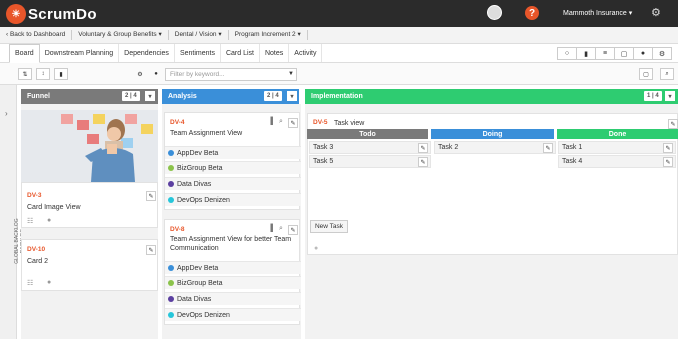 This screenshot has width=678, height=339. Describe the element at coordinates (36, 35) in the screenshot. I see `breadcrumb-back-to-dashboard: ‹ Back to Dashboard` at that location.